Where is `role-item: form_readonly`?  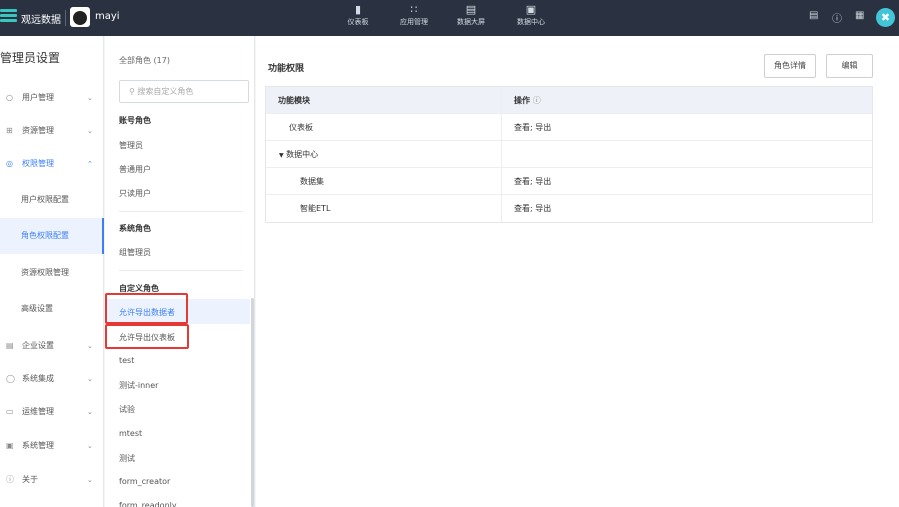 role-item: form_readonly is located at coordinates (148, 504).